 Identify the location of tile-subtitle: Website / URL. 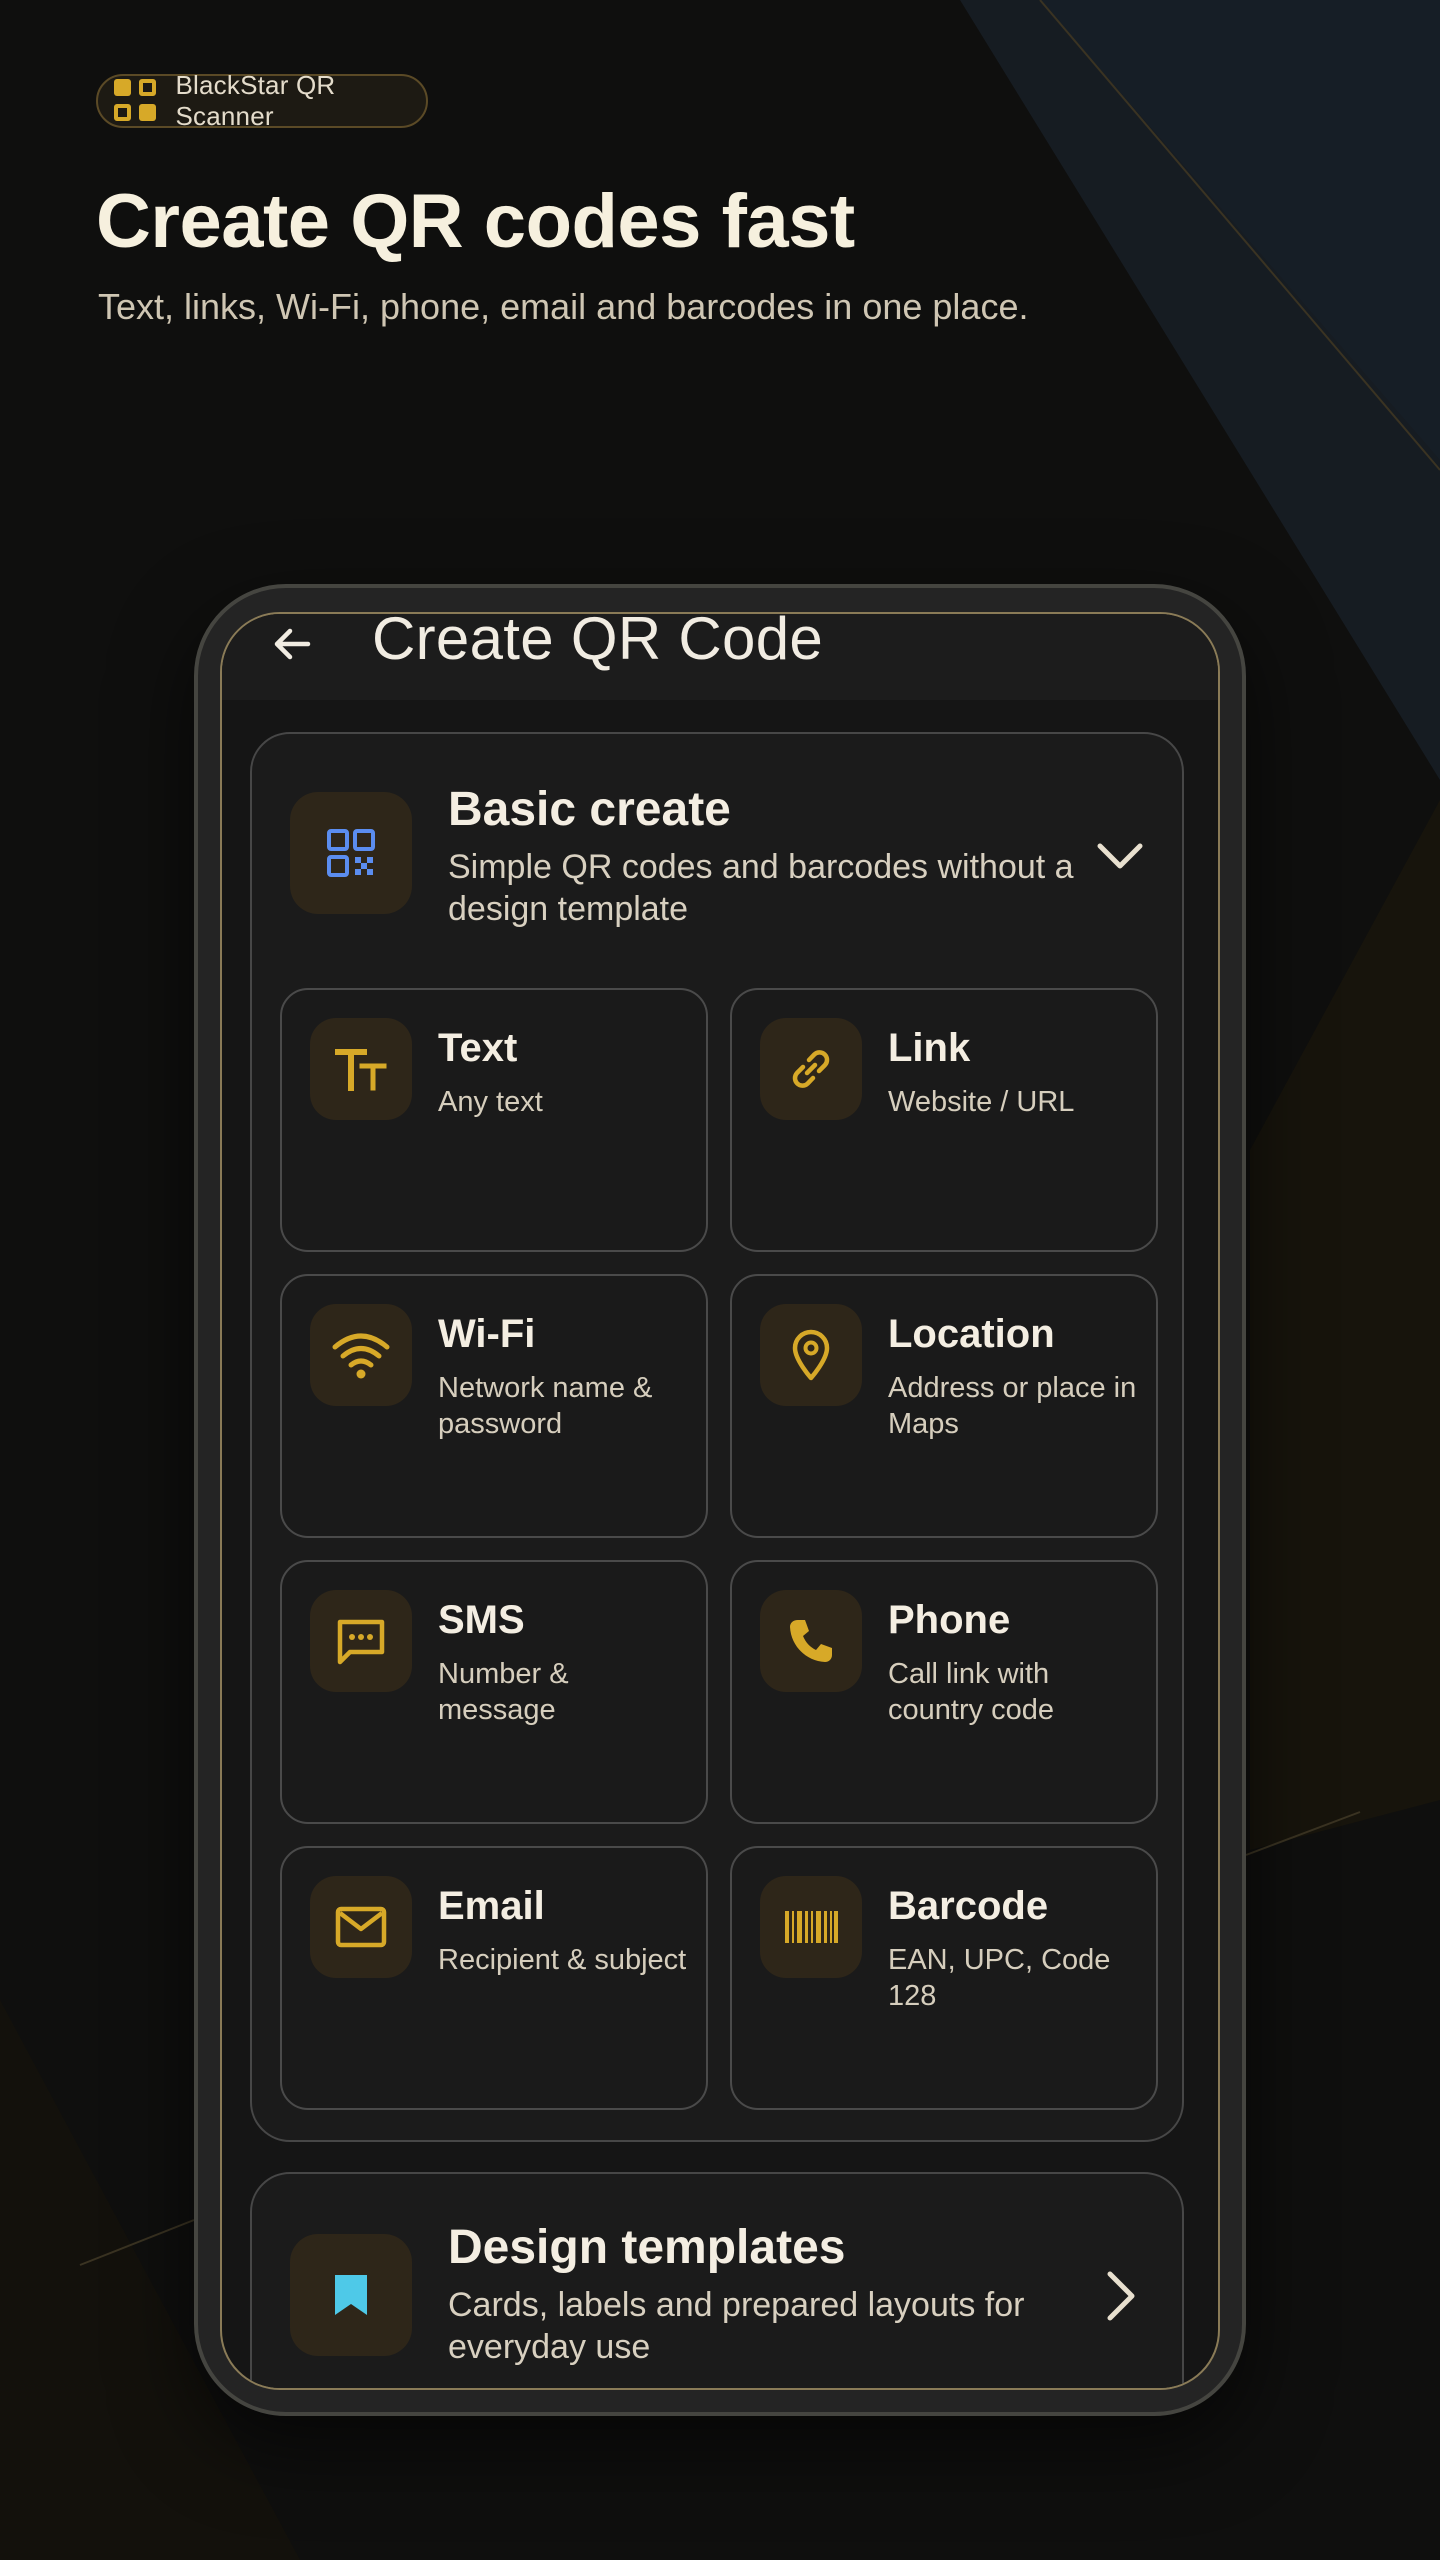
(981, 1102).